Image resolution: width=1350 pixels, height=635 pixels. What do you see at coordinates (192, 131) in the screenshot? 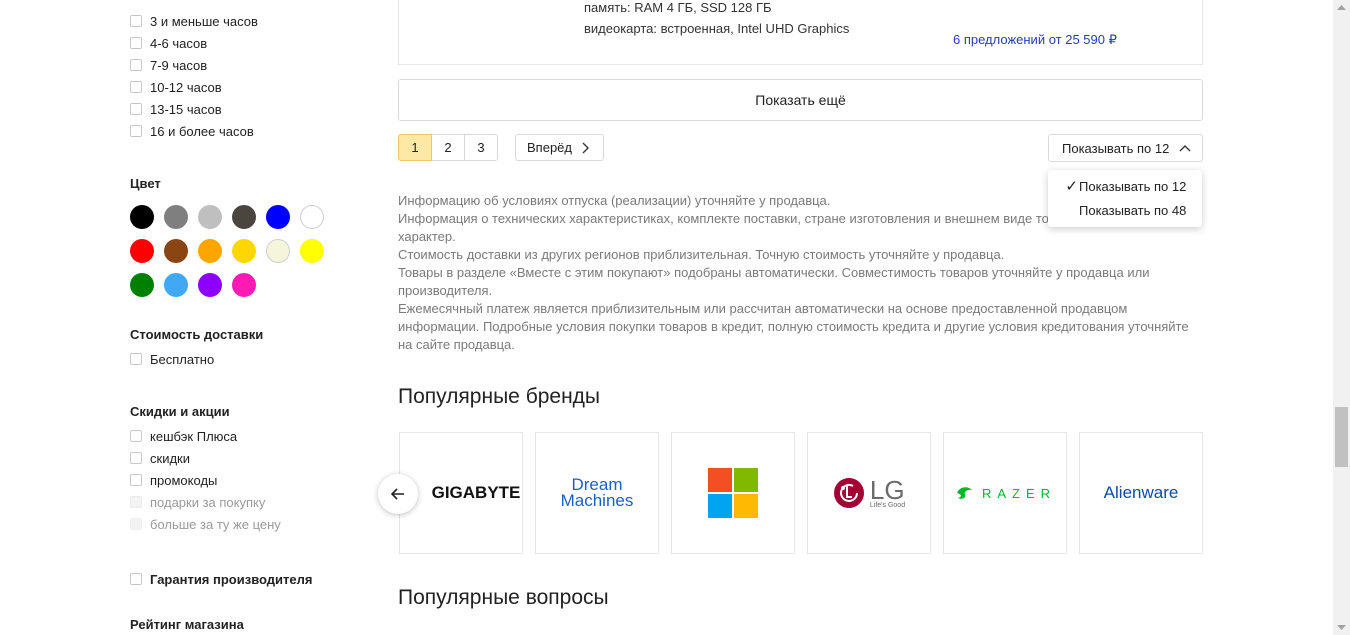
I see `battery-option-checkbox: 16 и более часов` at bounding box center [192, 131].